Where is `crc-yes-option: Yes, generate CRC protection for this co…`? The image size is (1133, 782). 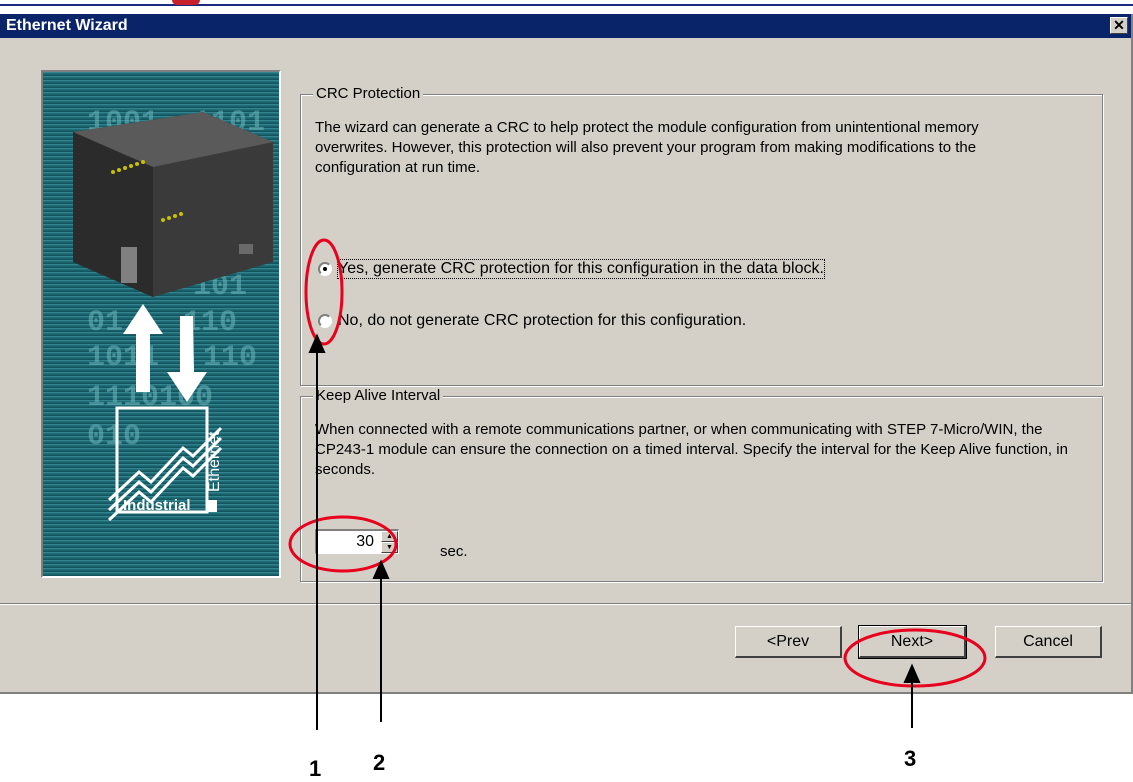 crc-yes-option: Yes, generate CRC protection for this co… is located at coordinates (571, 269).